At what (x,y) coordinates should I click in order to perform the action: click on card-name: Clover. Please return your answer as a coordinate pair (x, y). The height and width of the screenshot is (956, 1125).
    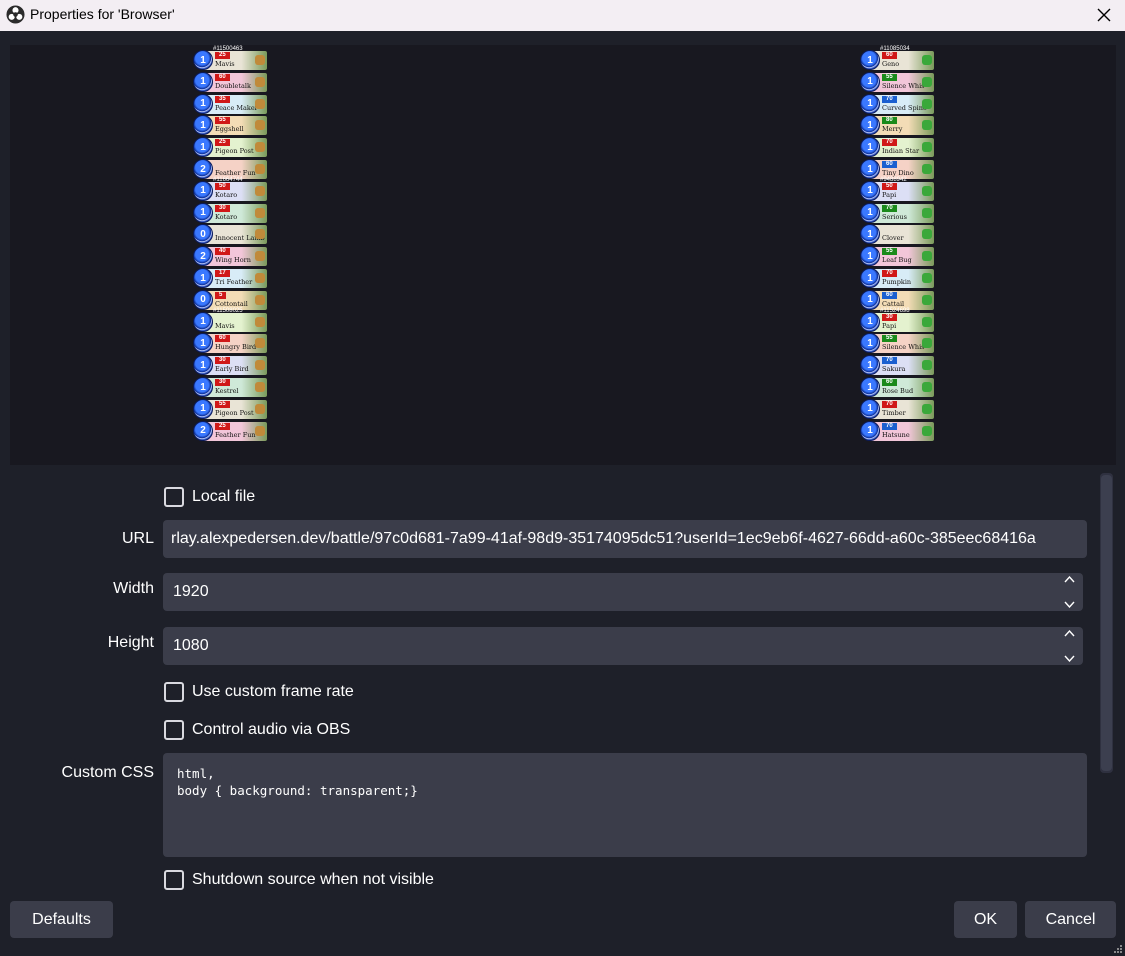
    Looking at the image, I should click on (893, 238).